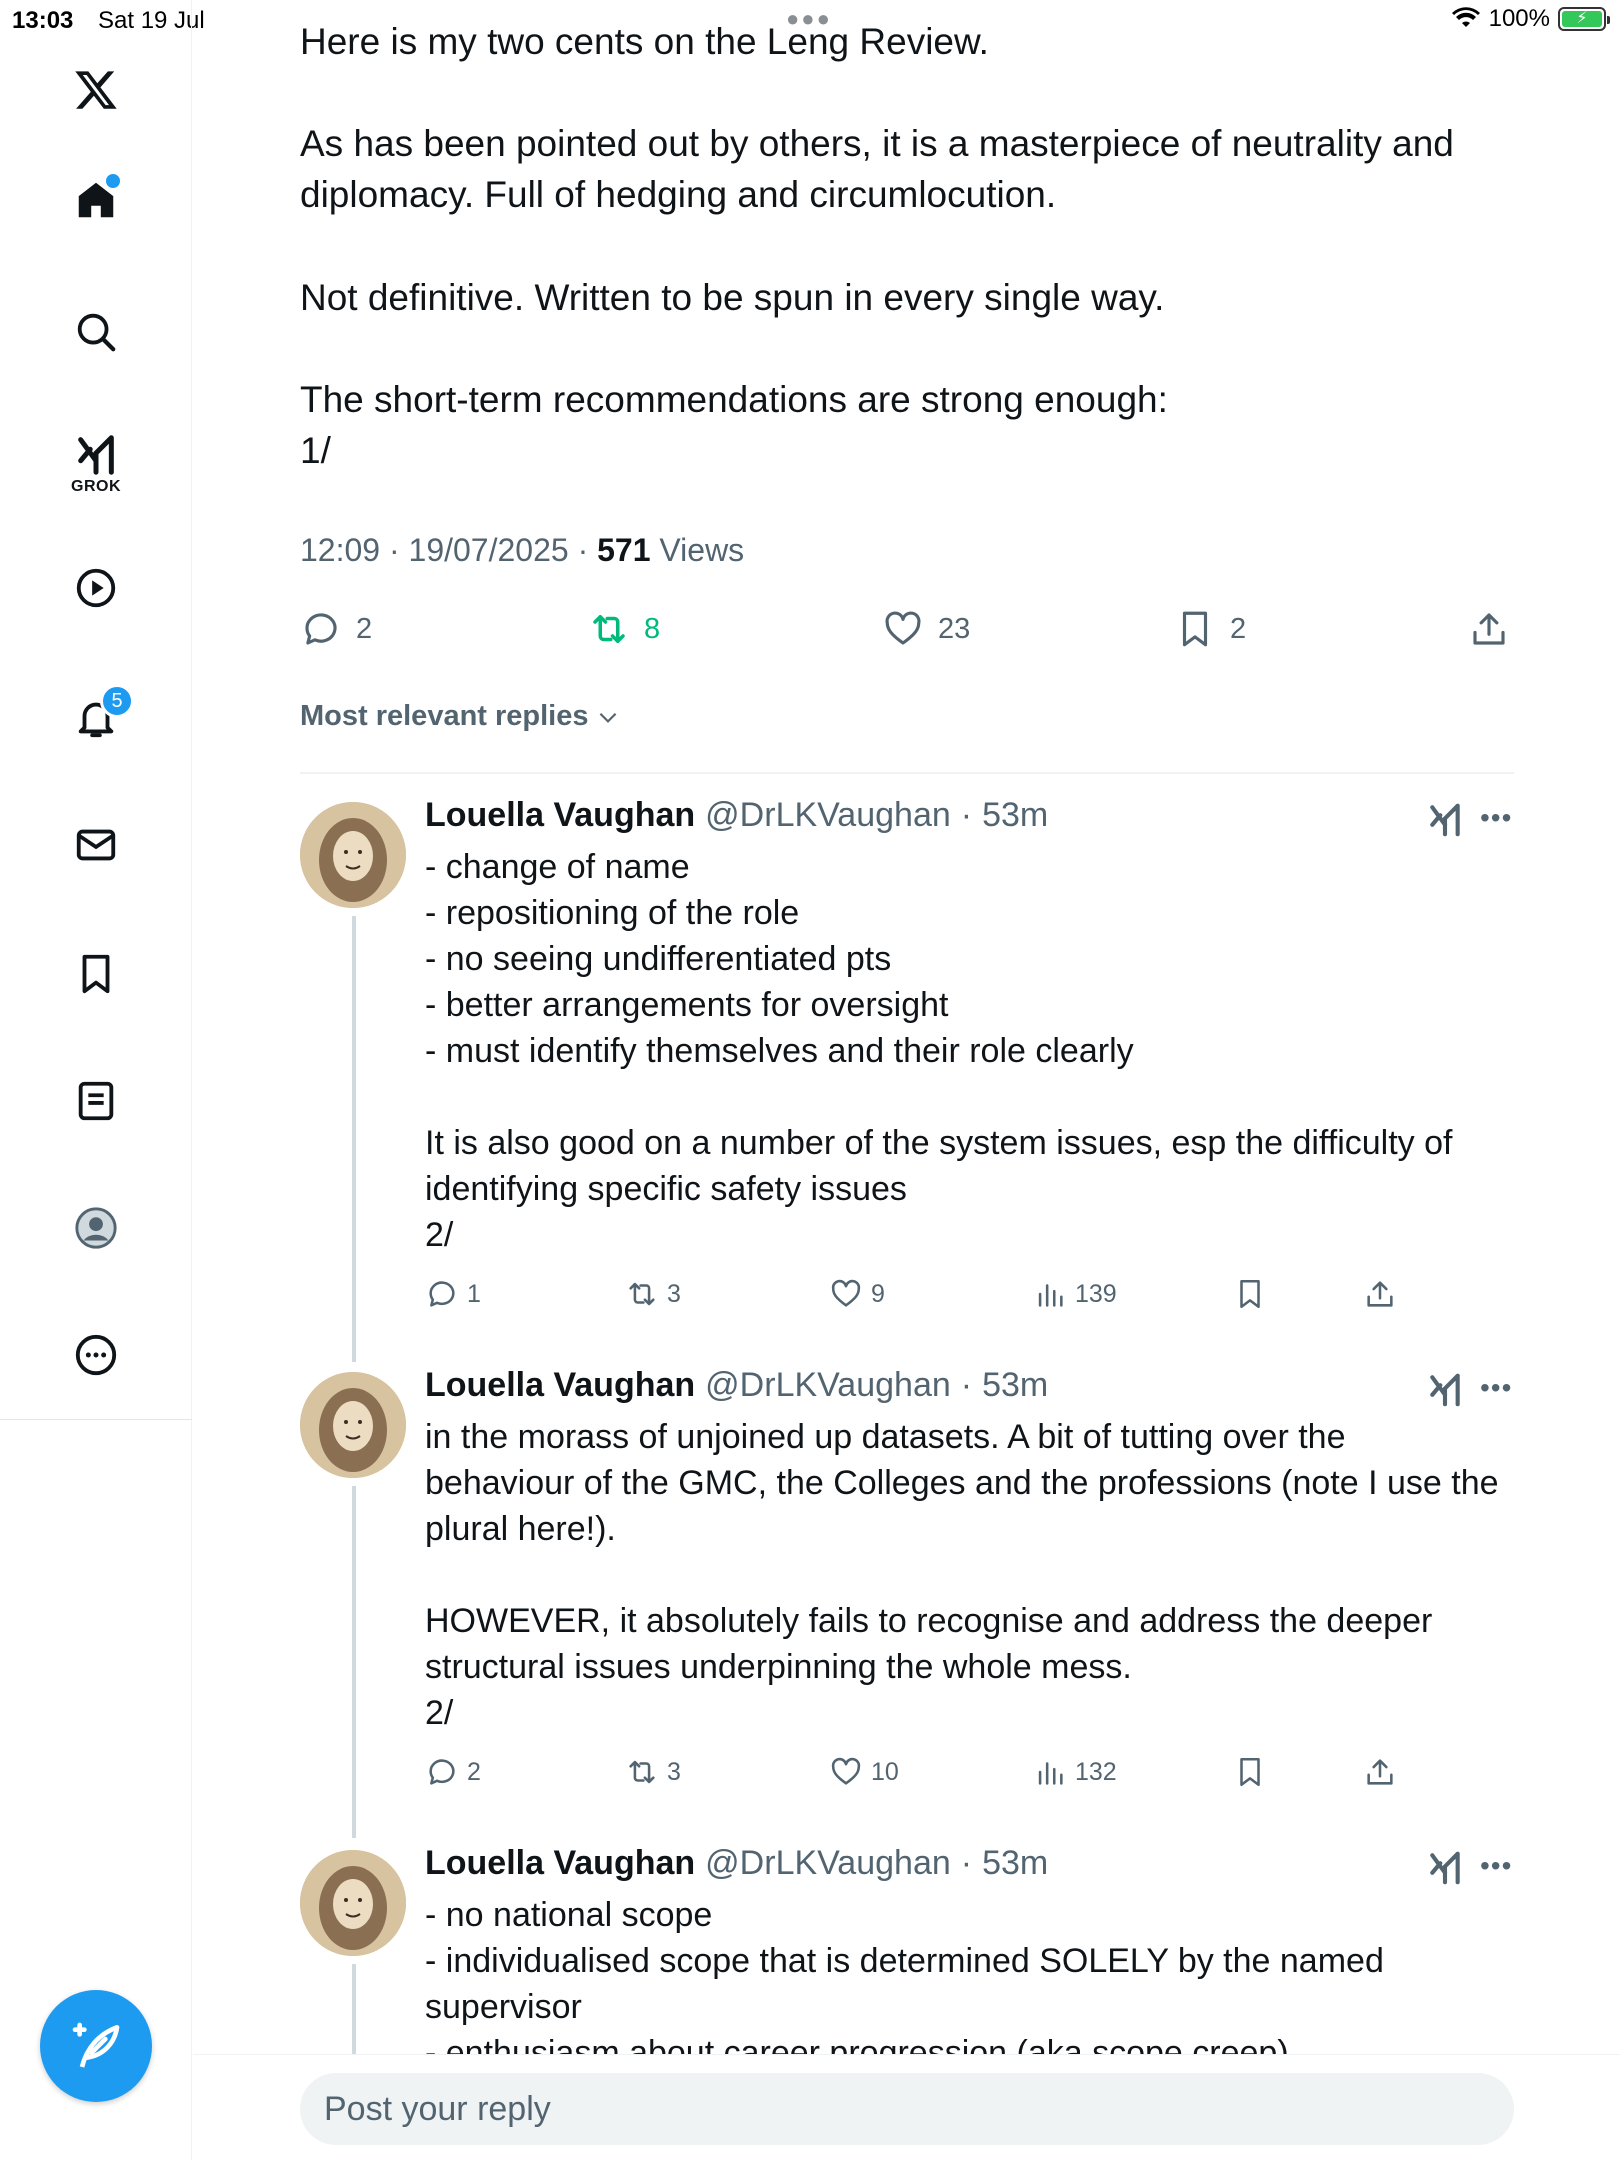 Image resolution: width=1620 pixels, height=2160 pixels. What do you see at coordinates (925, 1772) in the screenshot?
I see `reply-actions: 2 3 10 132` at bounding box center [925, 1772].